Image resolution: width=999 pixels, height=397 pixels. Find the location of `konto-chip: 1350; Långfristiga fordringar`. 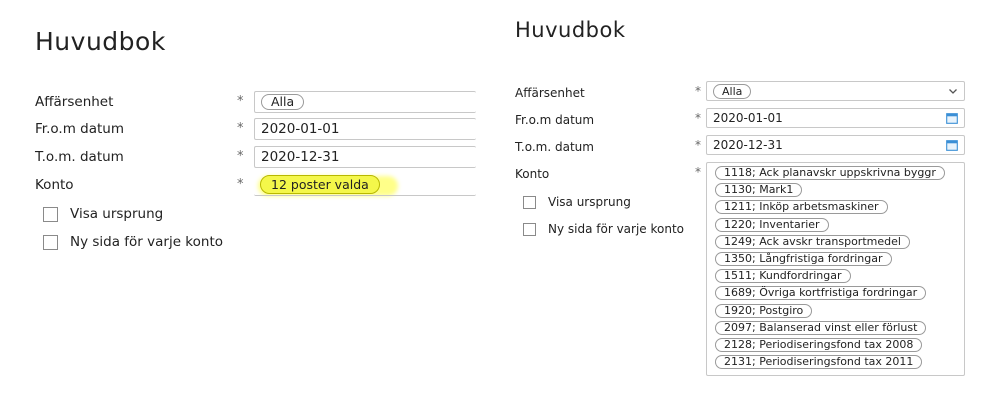

konto-chip: 1350; Långfristiga fordringar is located at coordinates (803, 258).